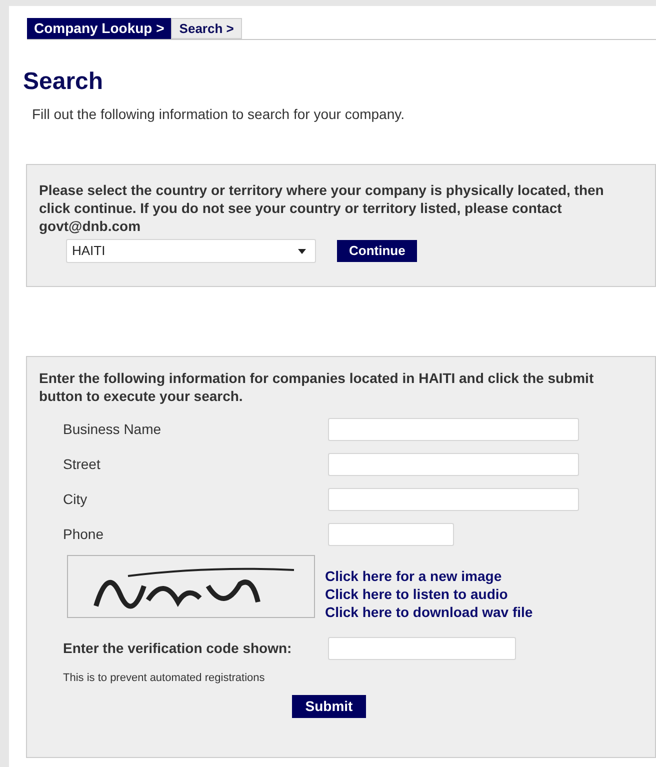  Describe the element at coordinates (63, 82) in the screenshot. I see `page-title: Search` at that location.